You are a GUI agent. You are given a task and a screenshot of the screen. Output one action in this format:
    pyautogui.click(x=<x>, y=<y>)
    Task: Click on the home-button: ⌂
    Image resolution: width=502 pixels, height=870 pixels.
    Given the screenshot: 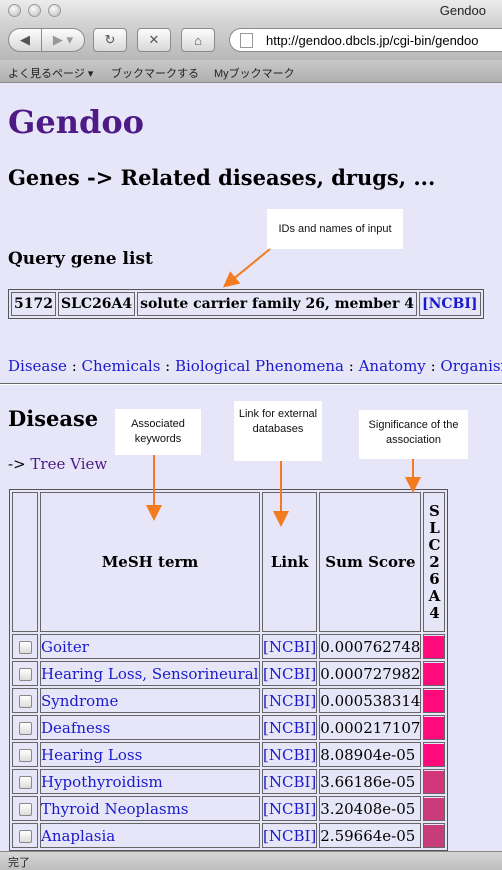 What is the action you would take?
    pyautogui.click(x=198, y=40)
    